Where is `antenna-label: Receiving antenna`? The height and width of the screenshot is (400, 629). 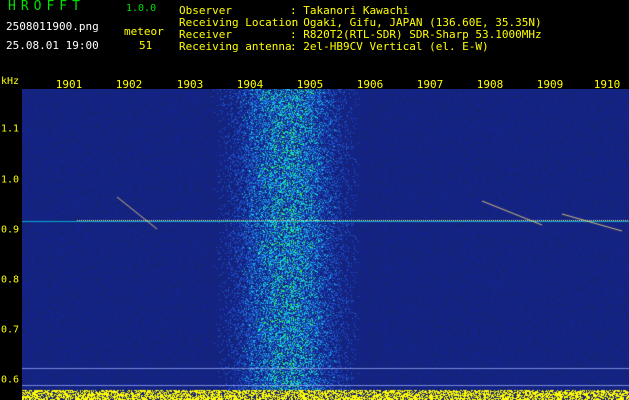
antenna-label: Receiving antenna is located at coordinates (235, 46).